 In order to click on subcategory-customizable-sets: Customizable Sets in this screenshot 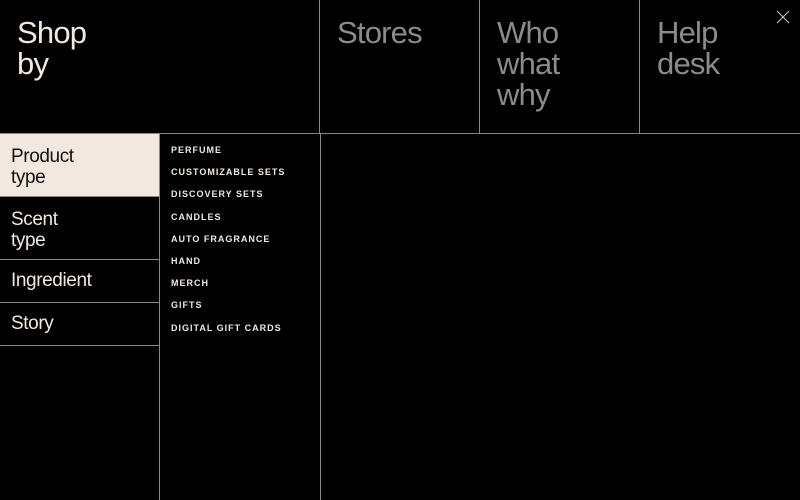, I will do `click(245, 167)`.